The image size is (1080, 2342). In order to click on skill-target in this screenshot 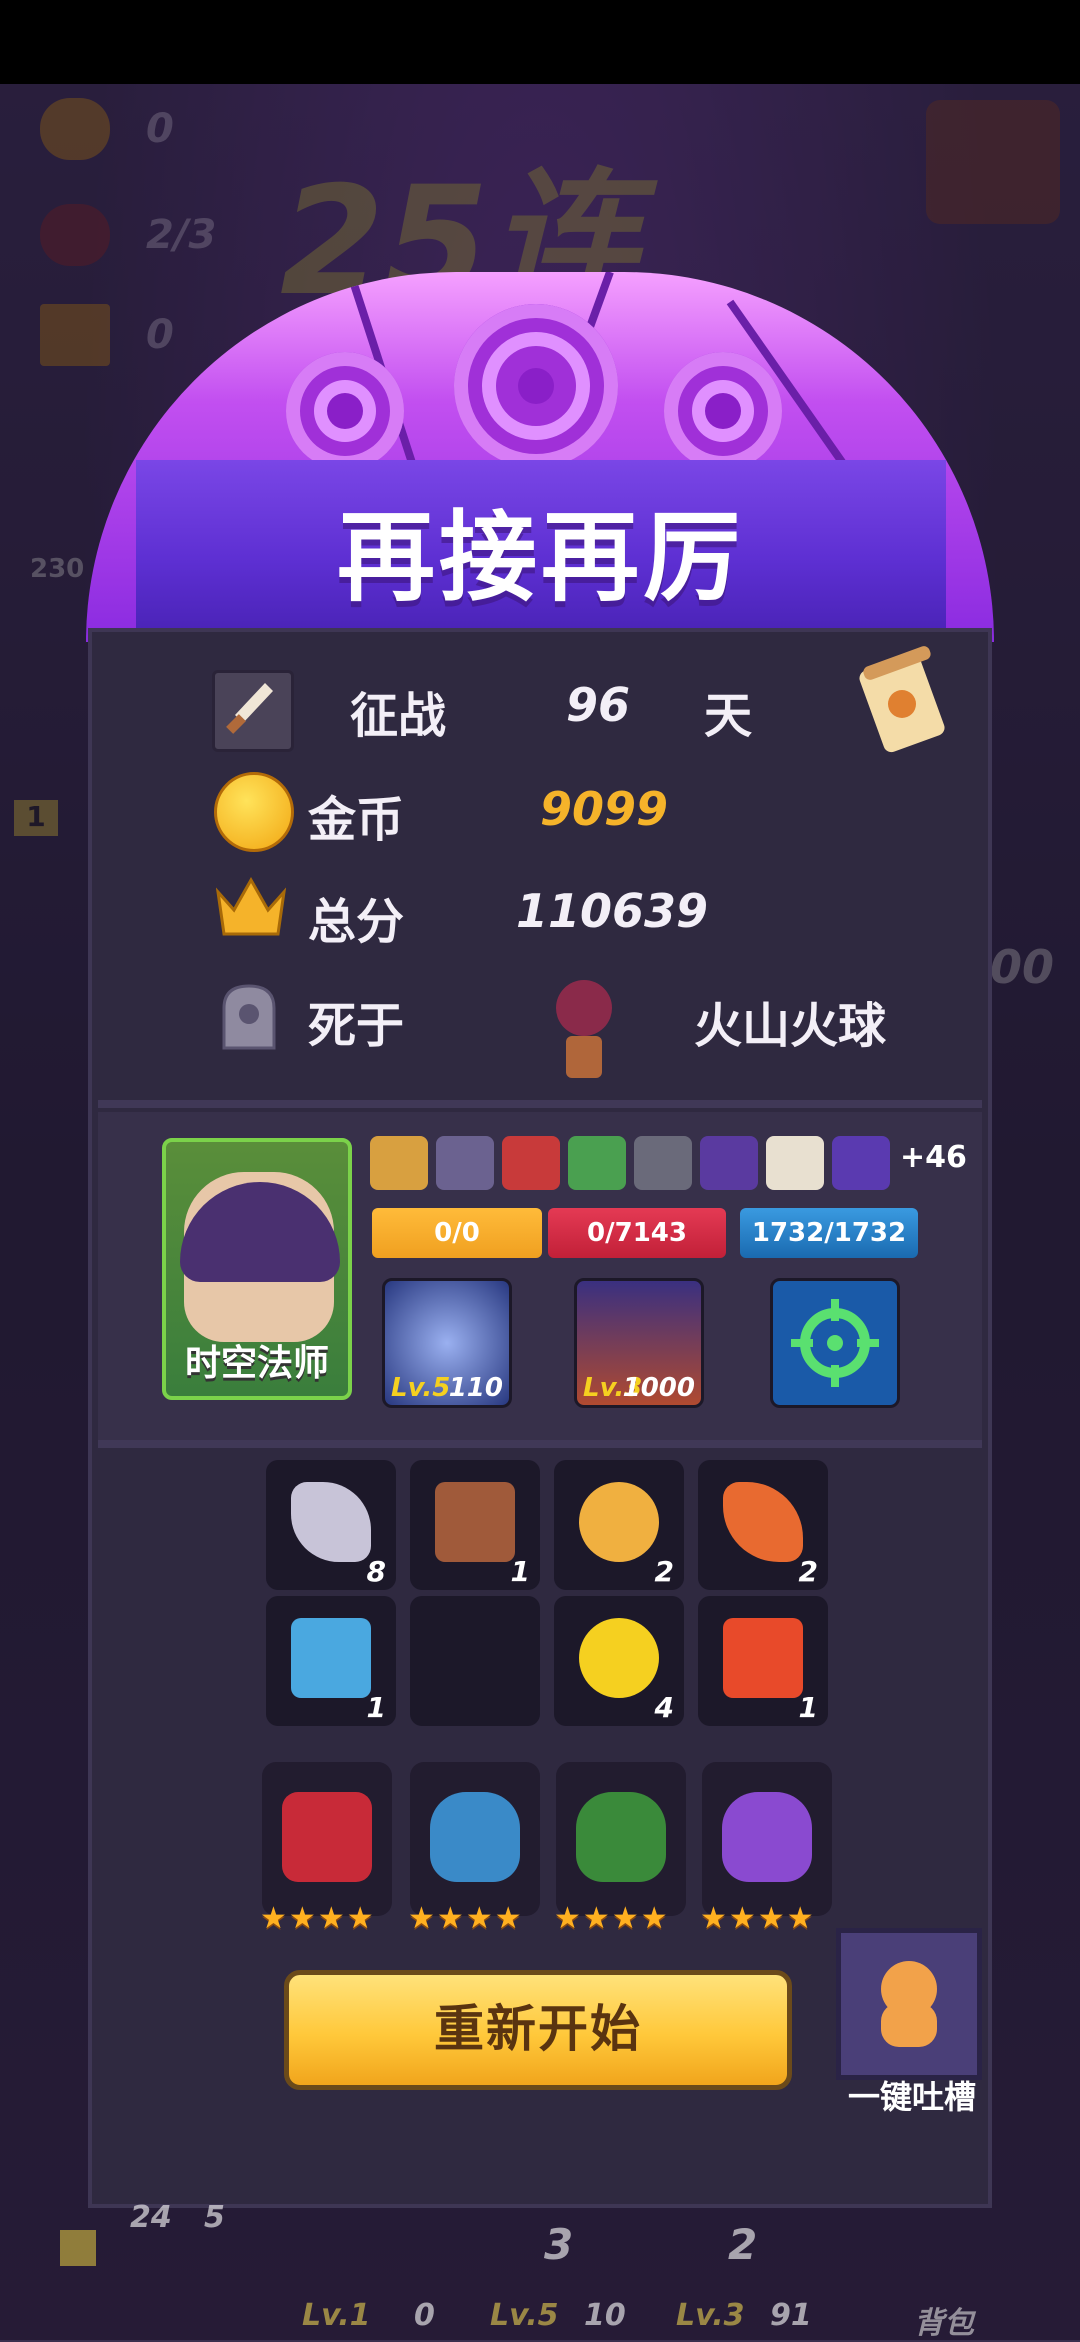, I will do `click(835, 1343)`.